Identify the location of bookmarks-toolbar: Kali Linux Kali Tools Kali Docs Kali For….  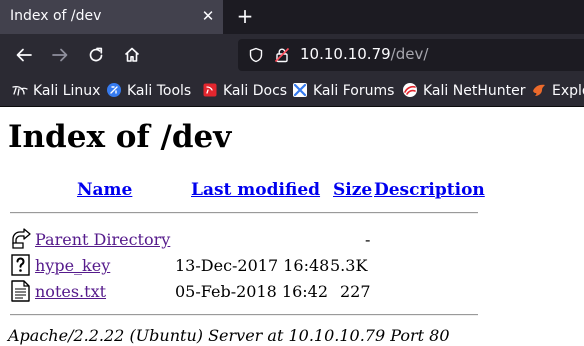
(292, 91).